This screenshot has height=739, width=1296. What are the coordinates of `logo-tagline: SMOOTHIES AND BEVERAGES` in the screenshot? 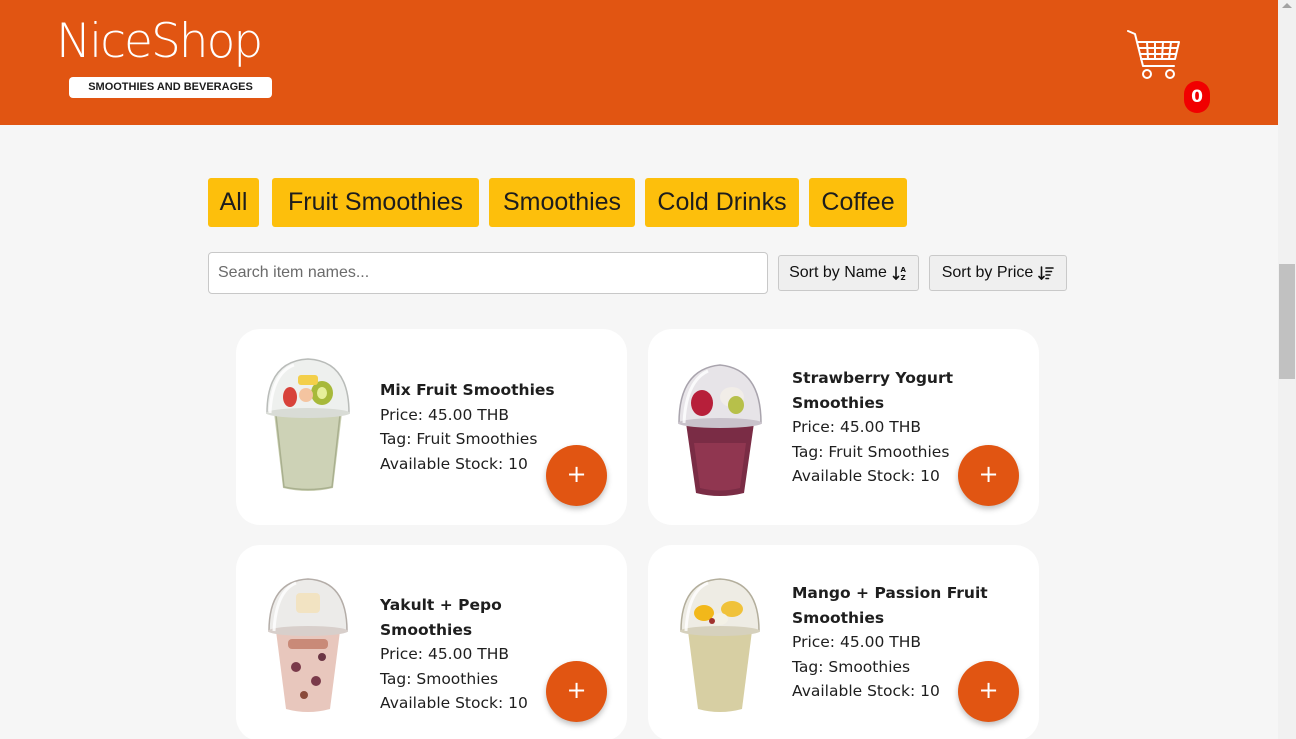 It's located at (170, 87).